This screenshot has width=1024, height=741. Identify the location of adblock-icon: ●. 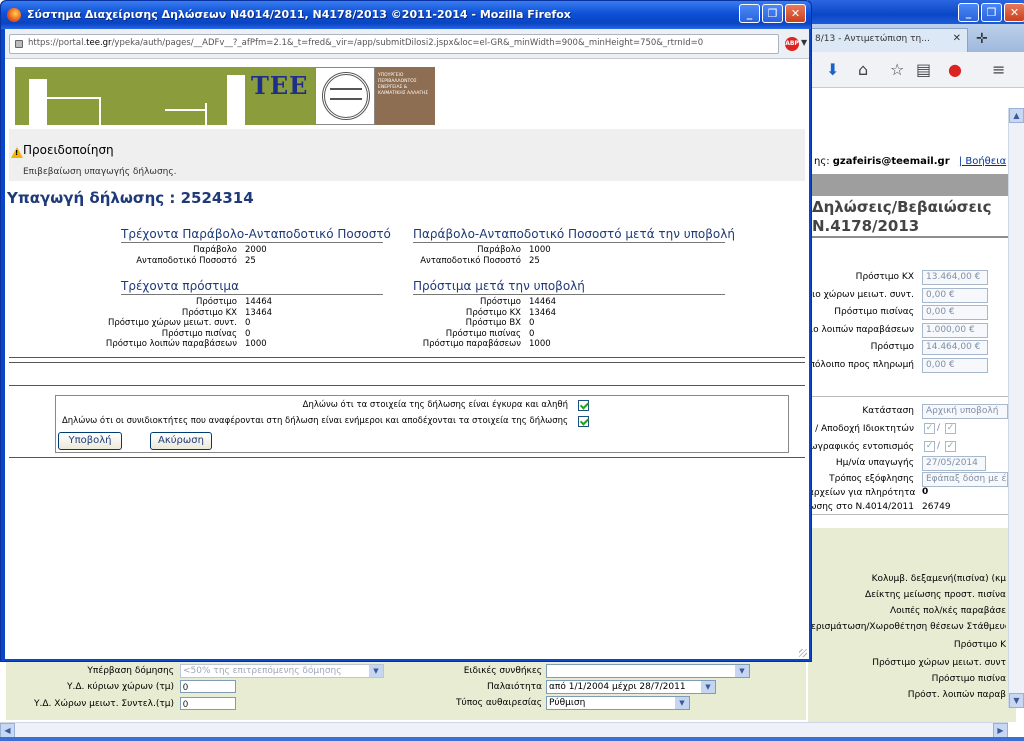
(955, 69).